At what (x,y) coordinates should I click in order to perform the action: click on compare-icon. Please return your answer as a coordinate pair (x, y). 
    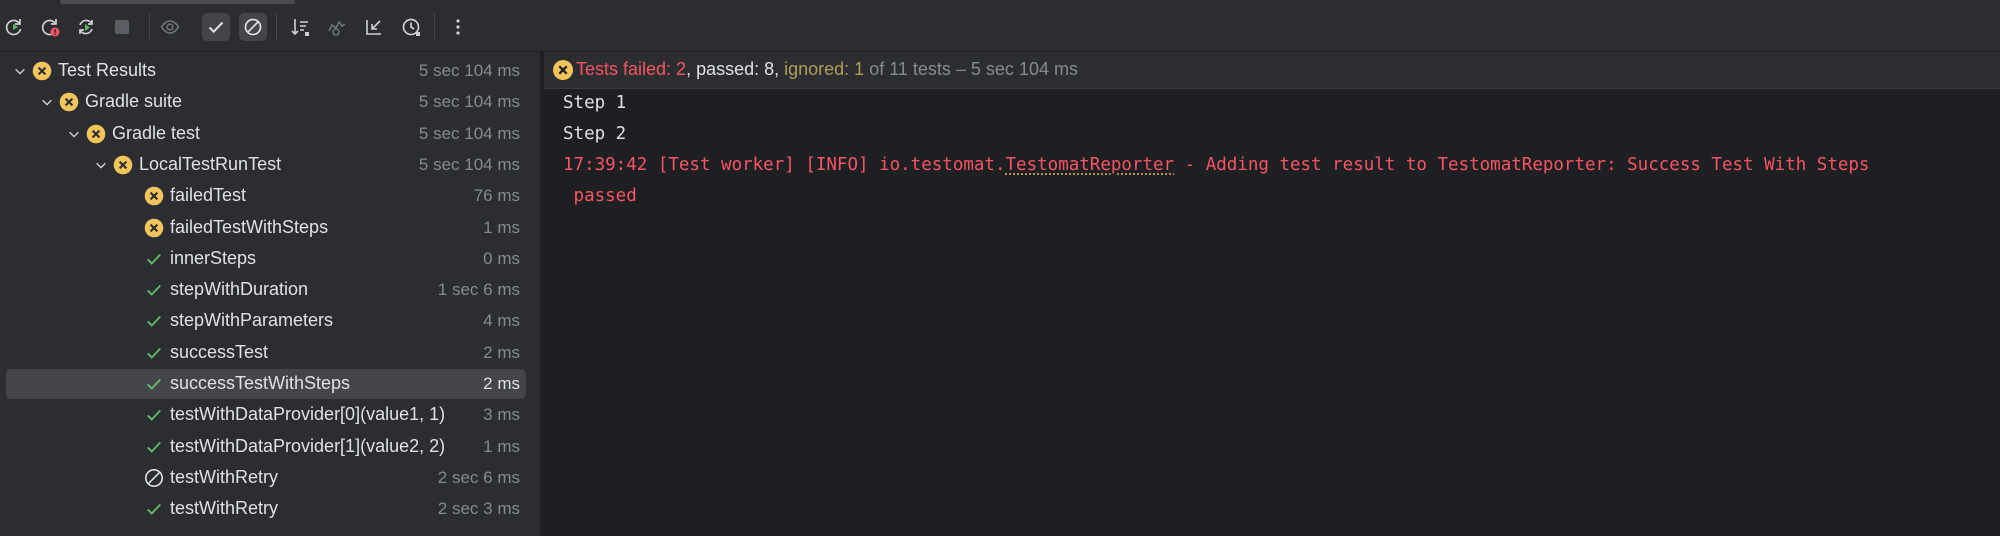
    Looking at the image, I should click on (337, 28).